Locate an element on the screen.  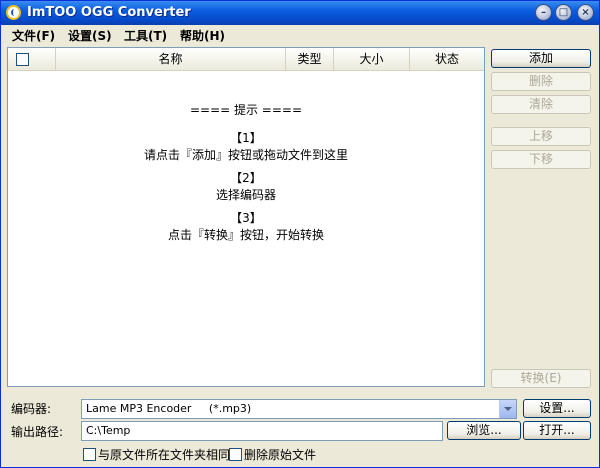
hint-step-2-text: 选择编码器 is located at coordinates (245, 195).